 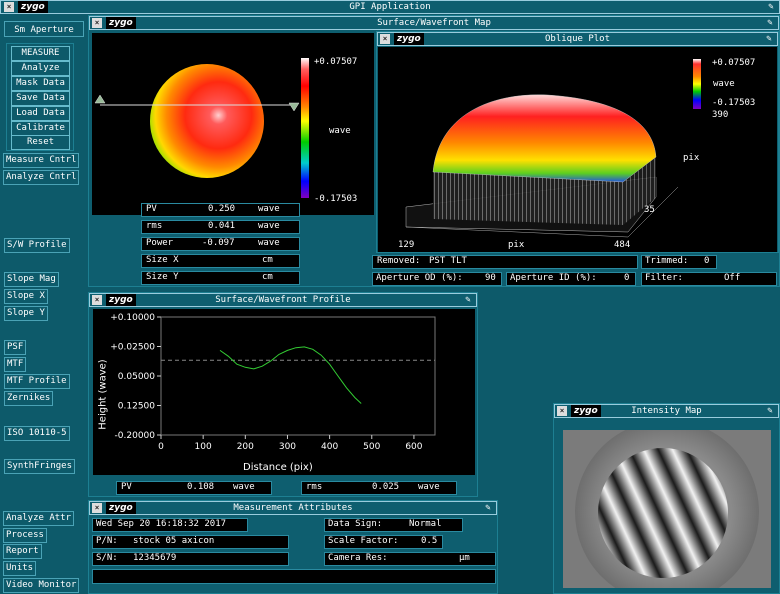 What do you see at coordinates (720, 115) in the screenshot?
I see `oblique-scale-extra: 390` at bounding box center [720, 115].